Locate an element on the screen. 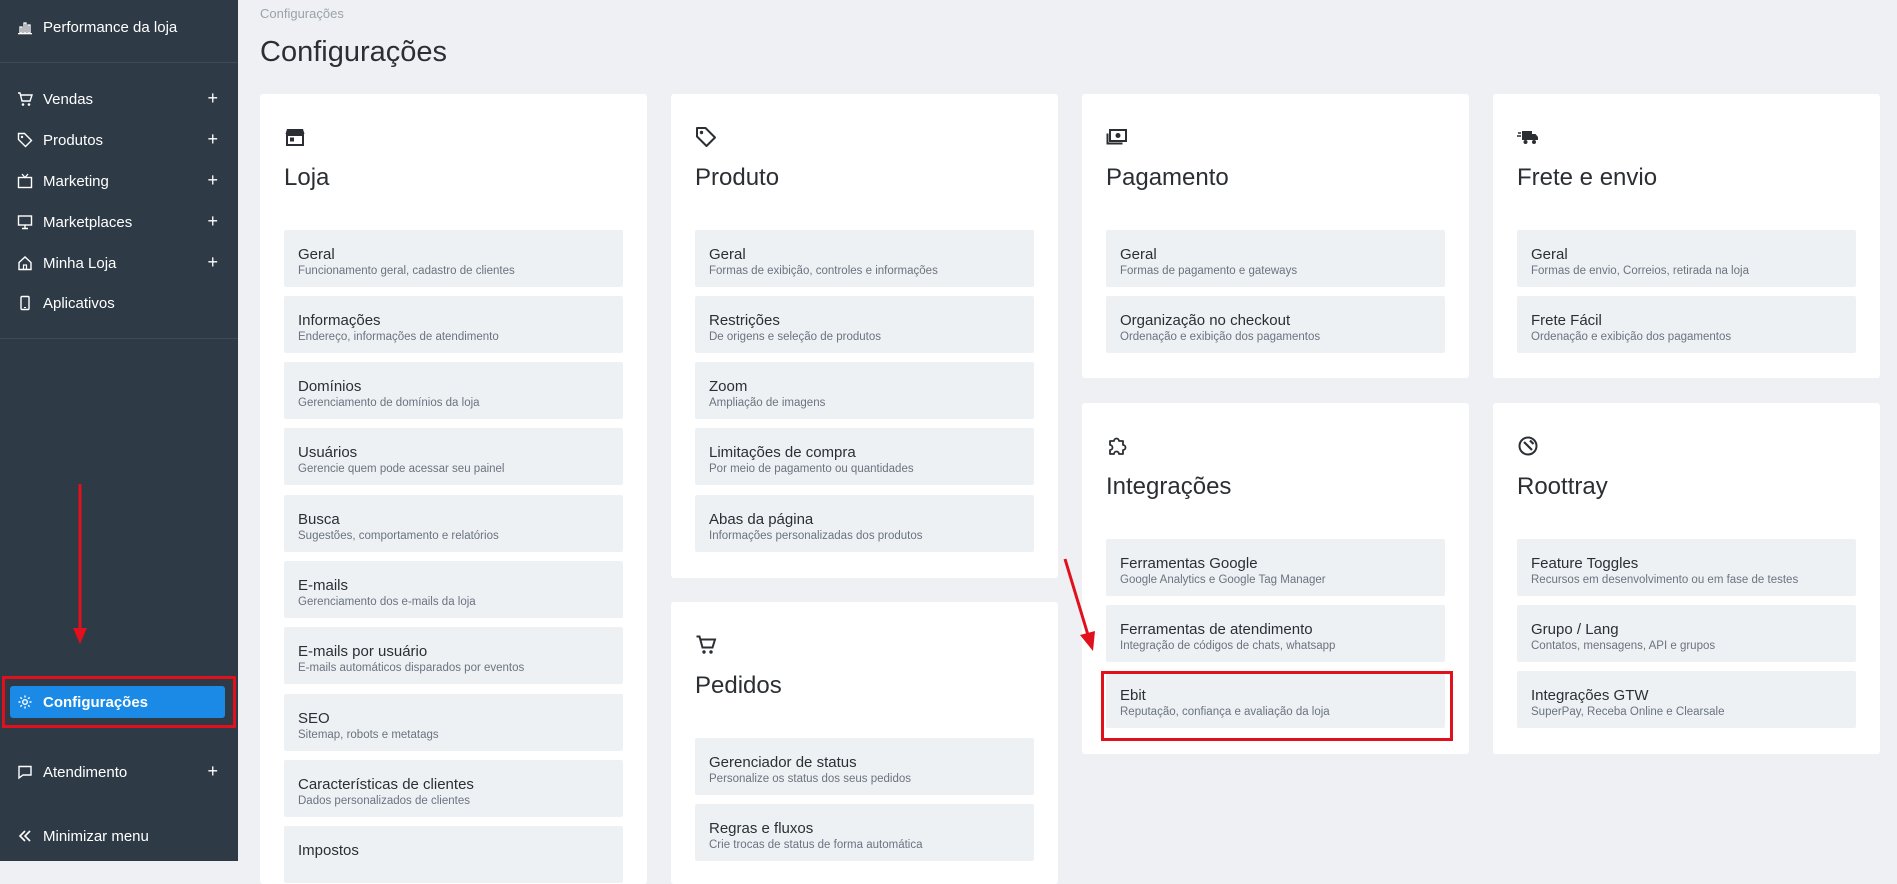  item-title: Ebit is located at coordinates (1133, 695).